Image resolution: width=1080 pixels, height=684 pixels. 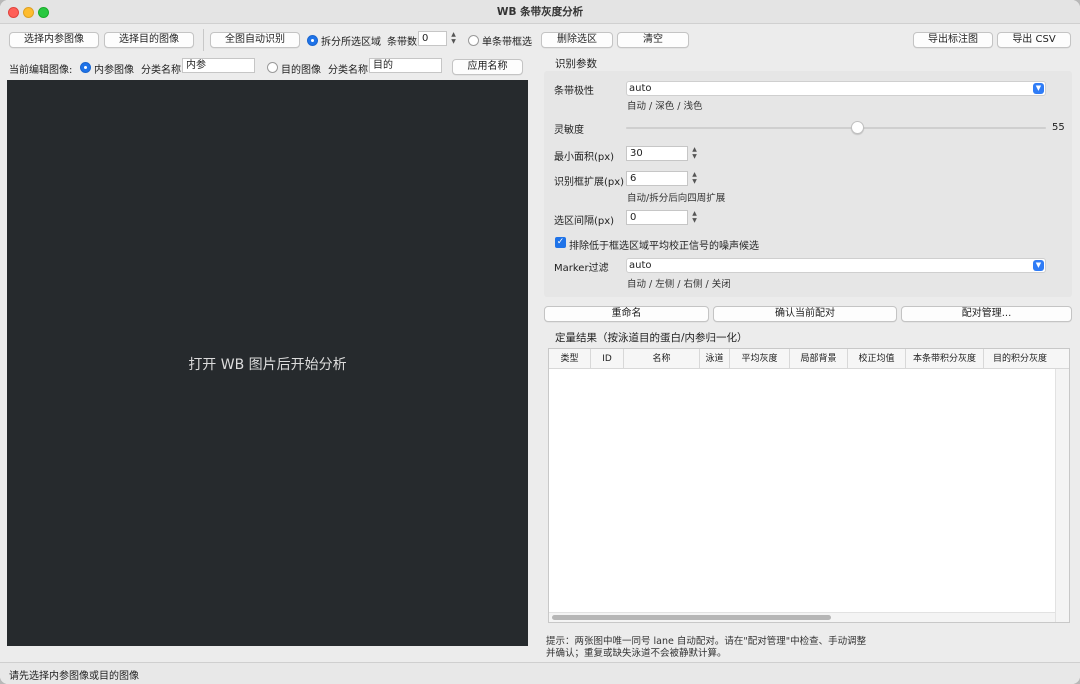 What do you see at coordinates (13, 12) in the screenshot?
I see `close-window-button` at bounding box center [13, 12].